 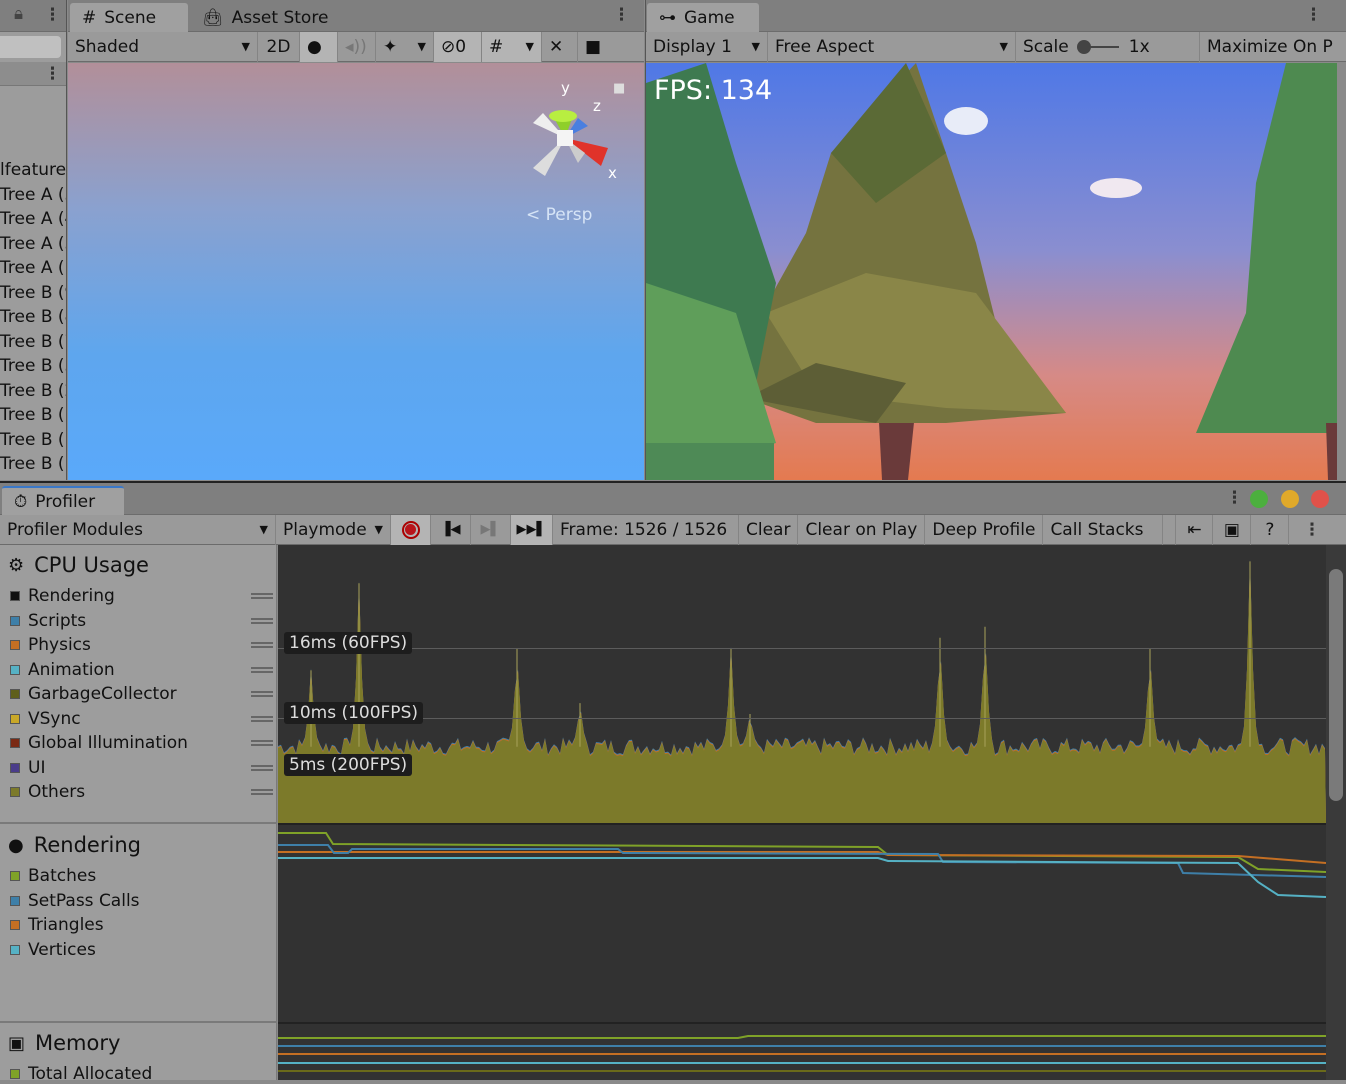 I want to click on hierarchy-item: Tree B (5, so click(x=33, y=368).